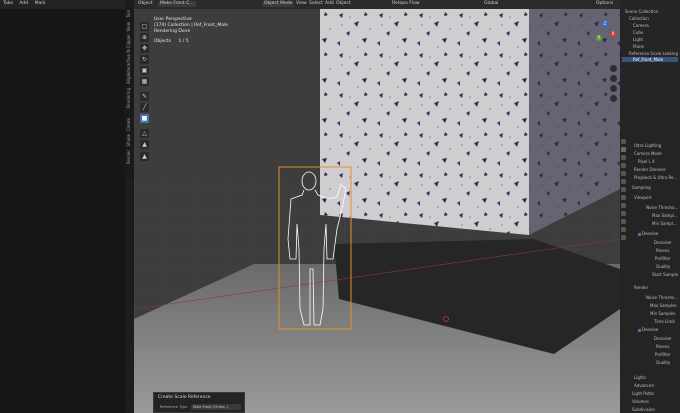 This screenshot has width=680, height=413. What do you see at coordinates (216, 407) in the screenshot?
I see `reference-type-dropdown: Male Front (Ortho..)` at bounding box center [216, 407].